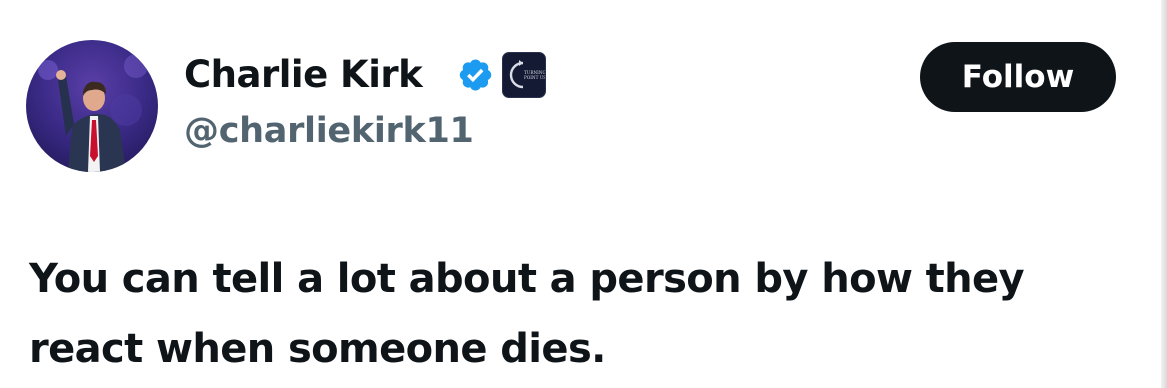  Describe the element at coordinates (329, 131) in the screenshot. I see `author-handle: @charliekirk11` at that location.